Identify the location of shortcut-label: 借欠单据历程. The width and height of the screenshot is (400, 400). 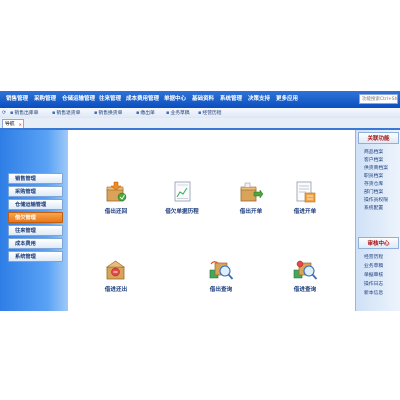
(182, 212).